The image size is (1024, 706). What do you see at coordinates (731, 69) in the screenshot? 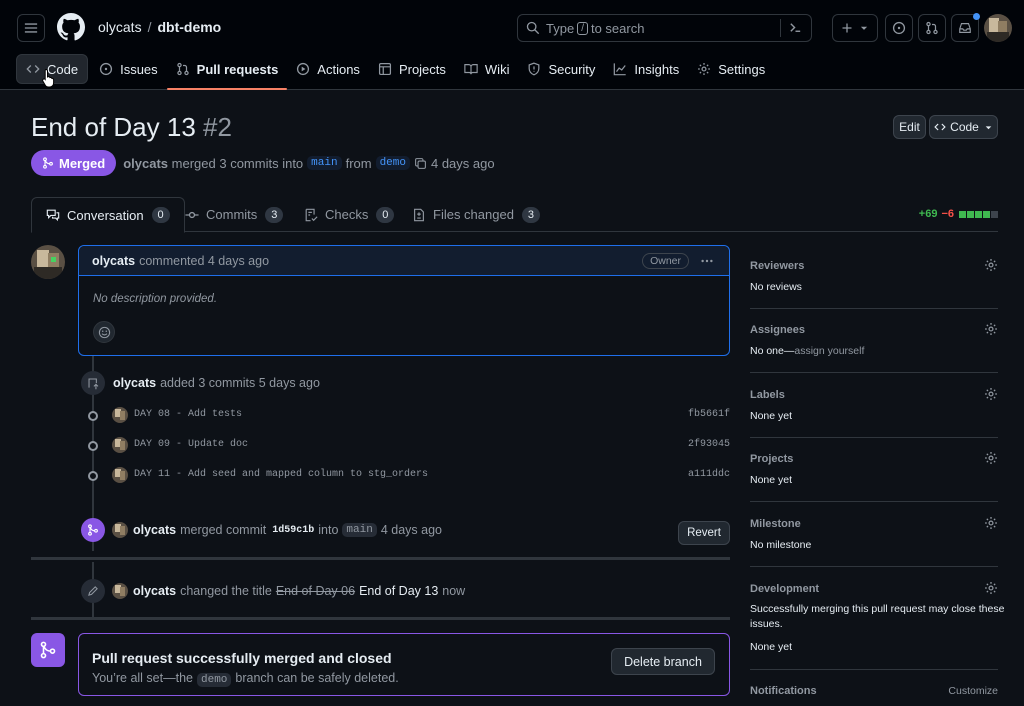
I see `nav-tab-settings: Settings` at bounding box center [731, 69].